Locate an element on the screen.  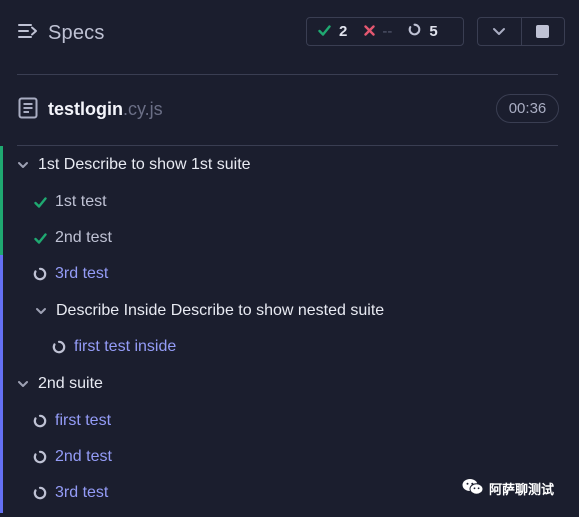
wechat-icon is located at coordinates (473, 488).